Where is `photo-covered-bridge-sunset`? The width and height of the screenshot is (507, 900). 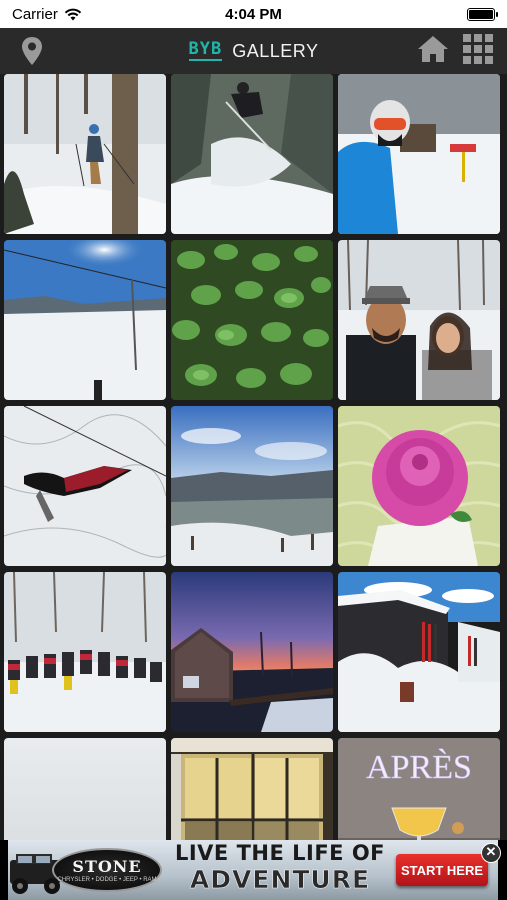 photo-covered-bridge-sunset is located at coordinates (252, 652).